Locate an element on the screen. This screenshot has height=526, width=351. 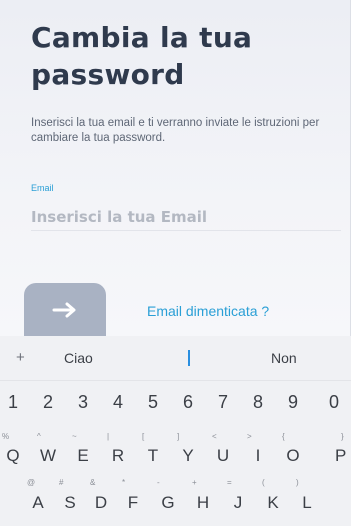
keyboard-number-row: 1 2 3 4 5 6 7 8 9 0 is located at coordinates (175, 405).